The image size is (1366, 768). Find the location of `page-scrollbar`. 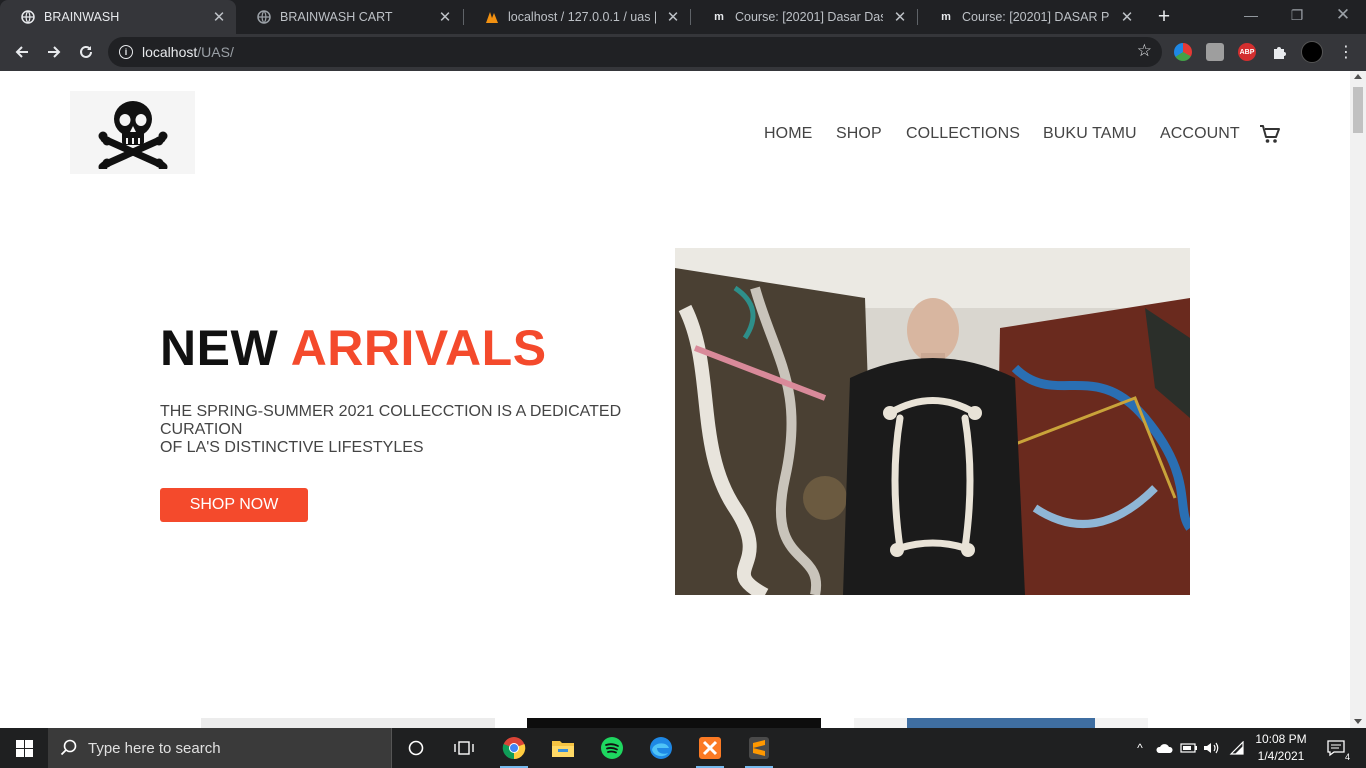

page-scrollbar is located at coordinates (1358, 399).